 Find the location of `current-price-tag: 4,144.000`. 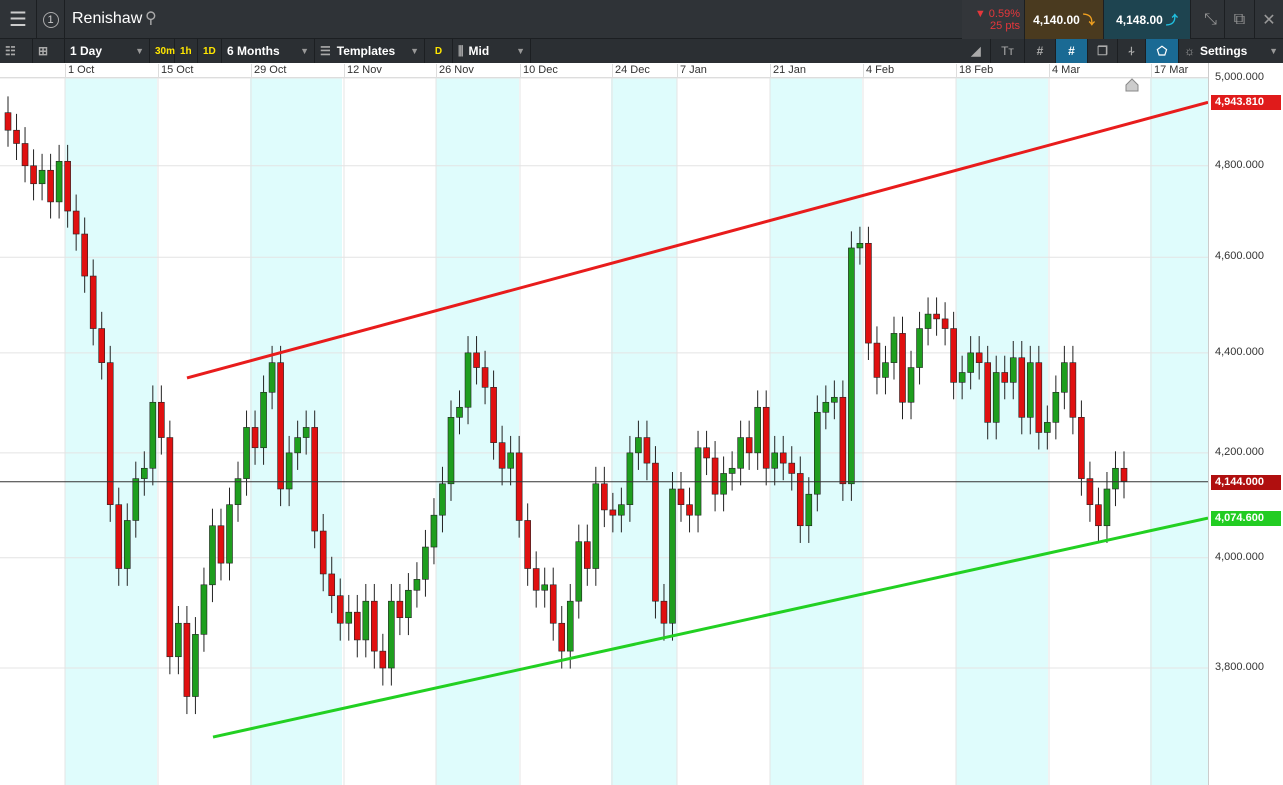

current-price-tag: 4,144.000 is located at coordinates (1246, 482).